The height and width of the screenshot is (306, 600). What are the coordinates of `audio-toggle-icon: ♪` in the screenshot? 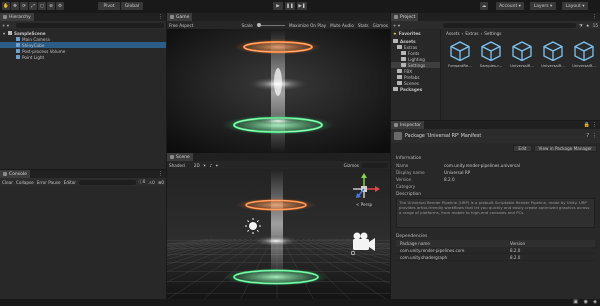 It's located at (210, 165).